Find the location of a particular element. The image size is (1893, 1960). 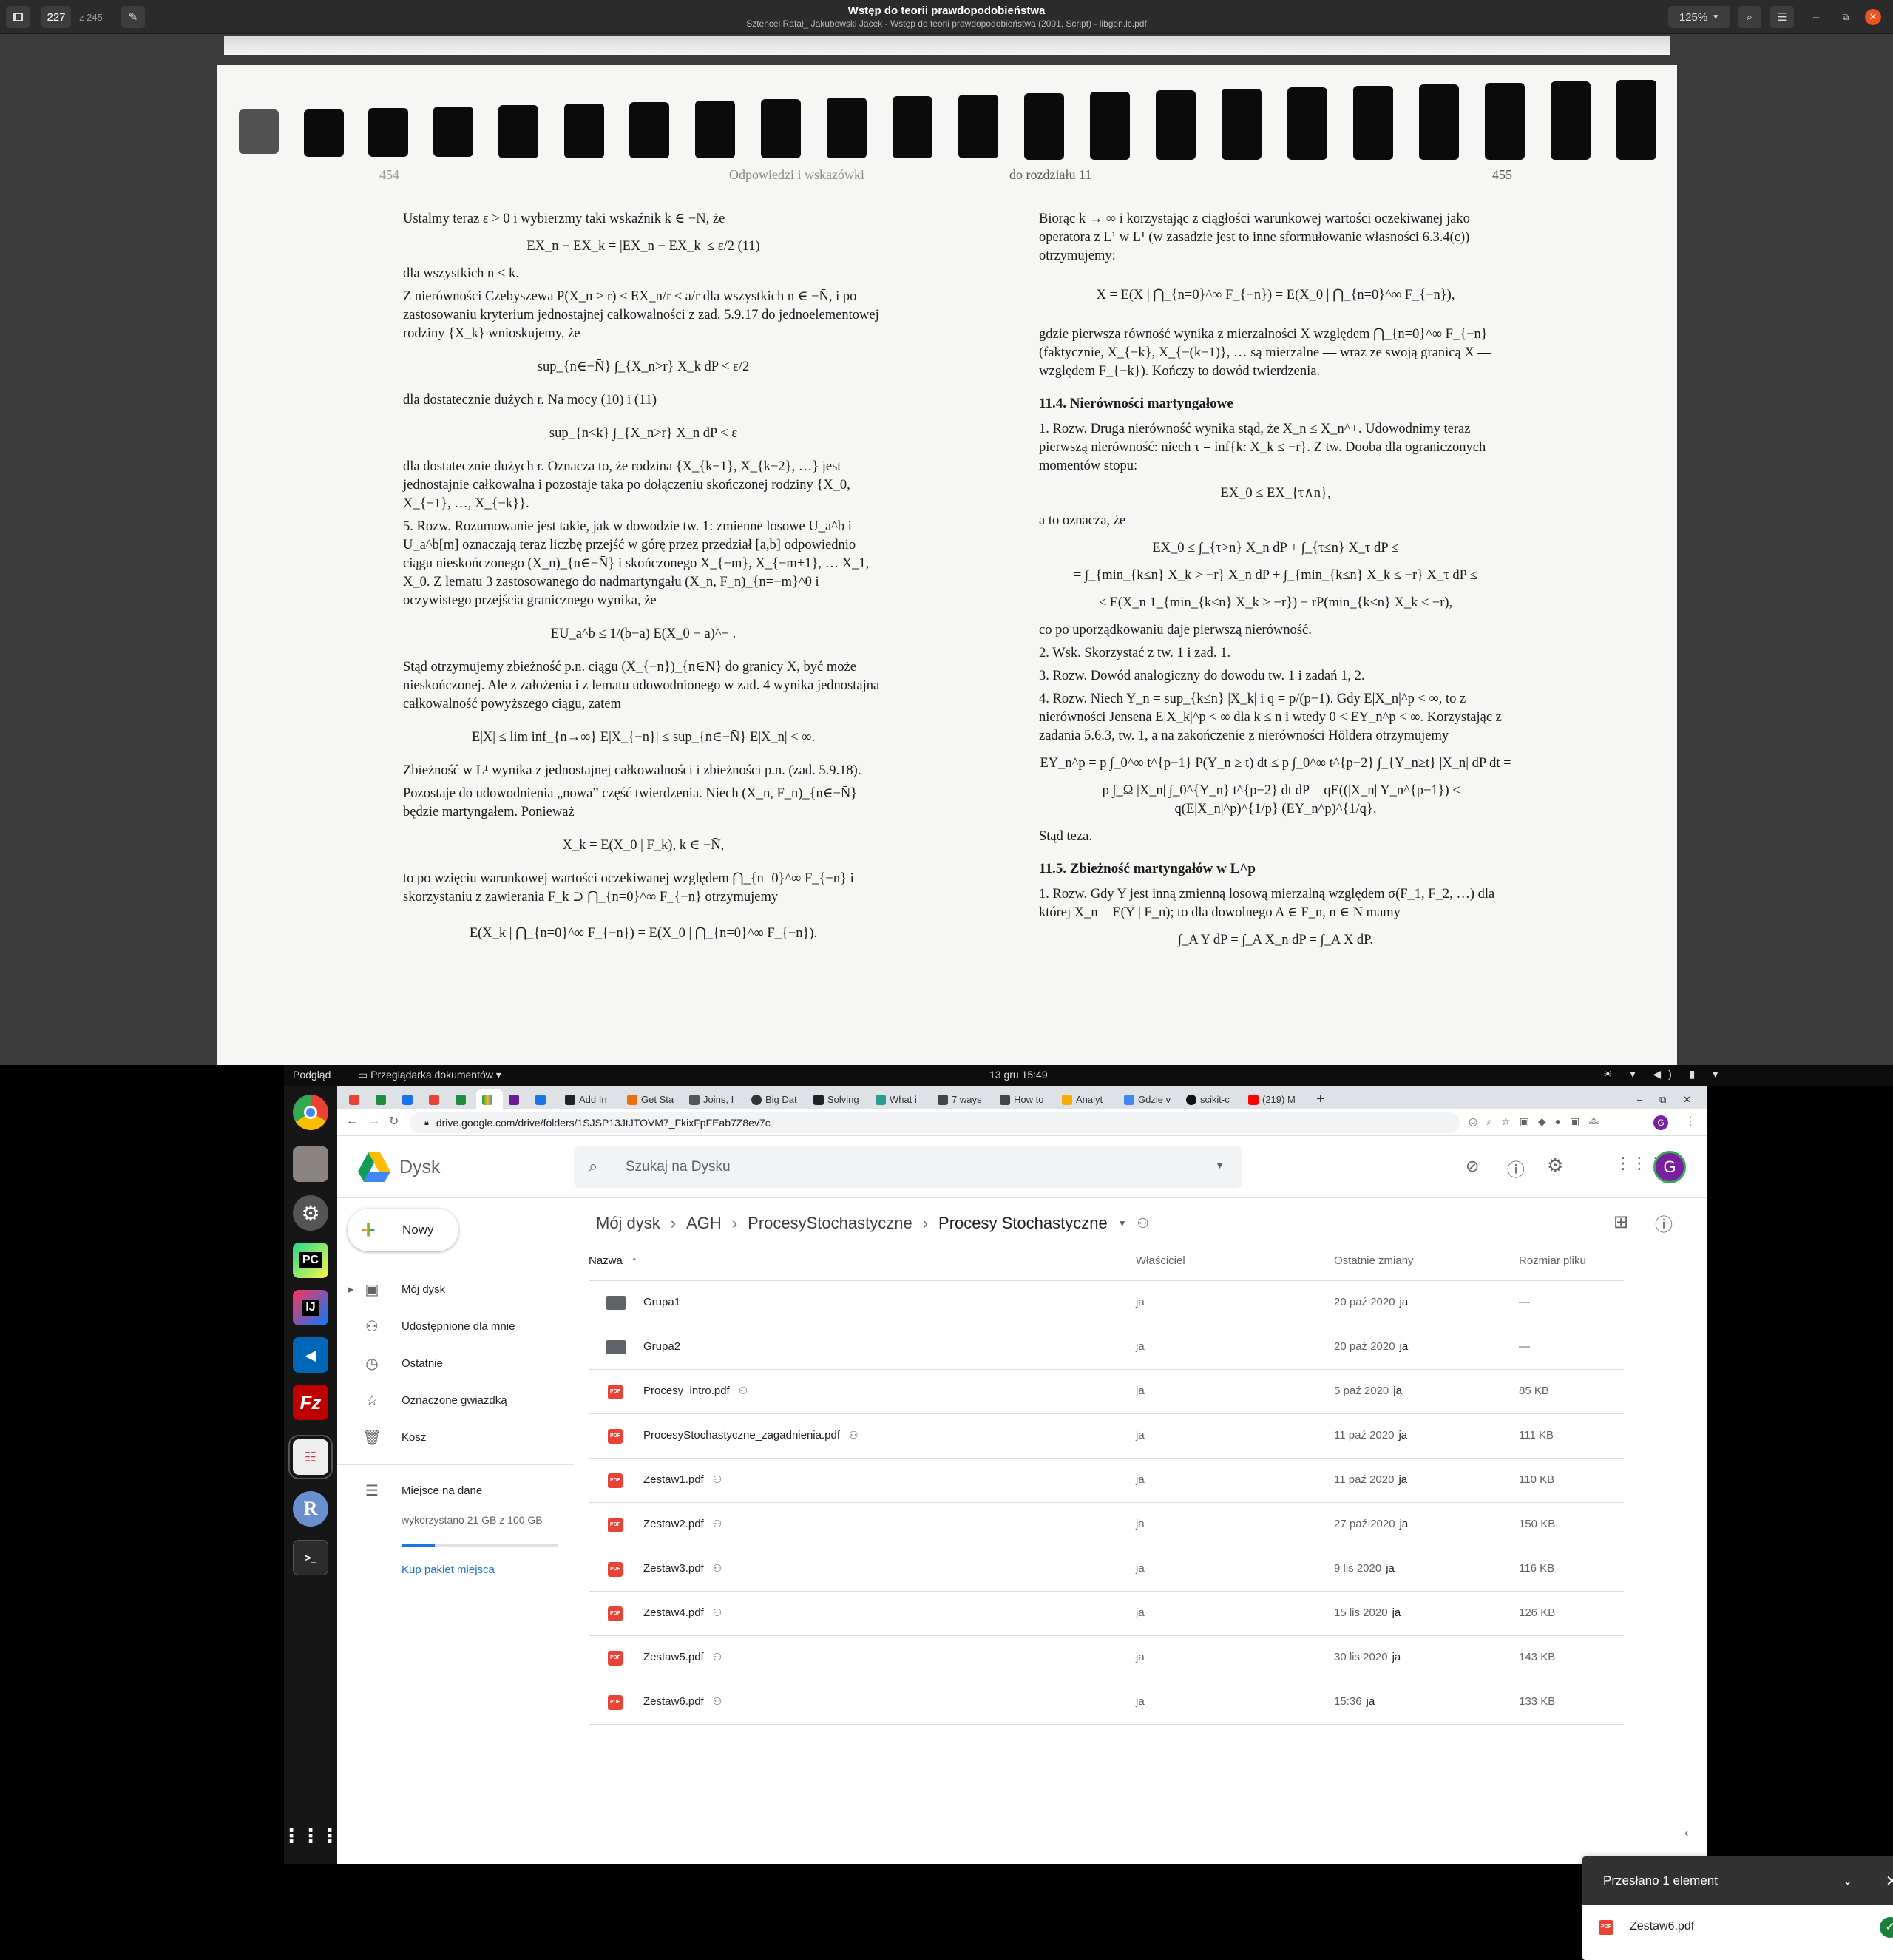

search-button: ⌕ is located at coordinates (1750, 17).